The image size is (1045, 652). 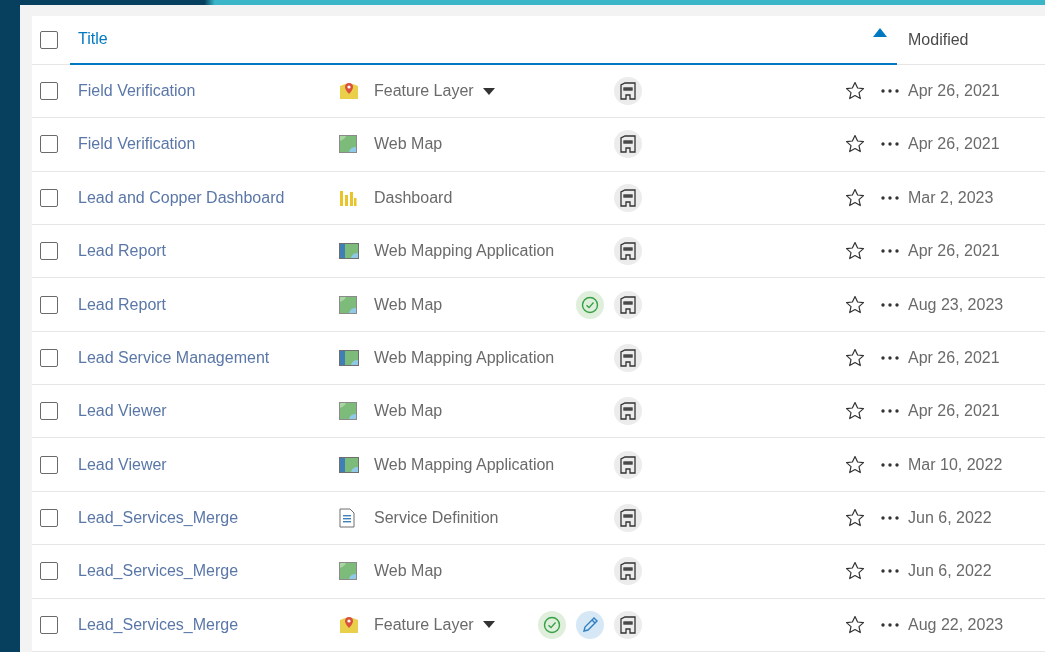 I want to click on modified-date: Aug 22, 2023, so click(x=956, y=624).